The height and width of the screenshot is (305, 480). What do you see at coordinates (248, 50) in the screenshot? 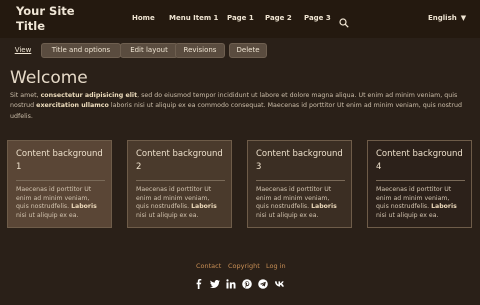
I see `tab-delete: Delete` at bounding box center [248, 50].